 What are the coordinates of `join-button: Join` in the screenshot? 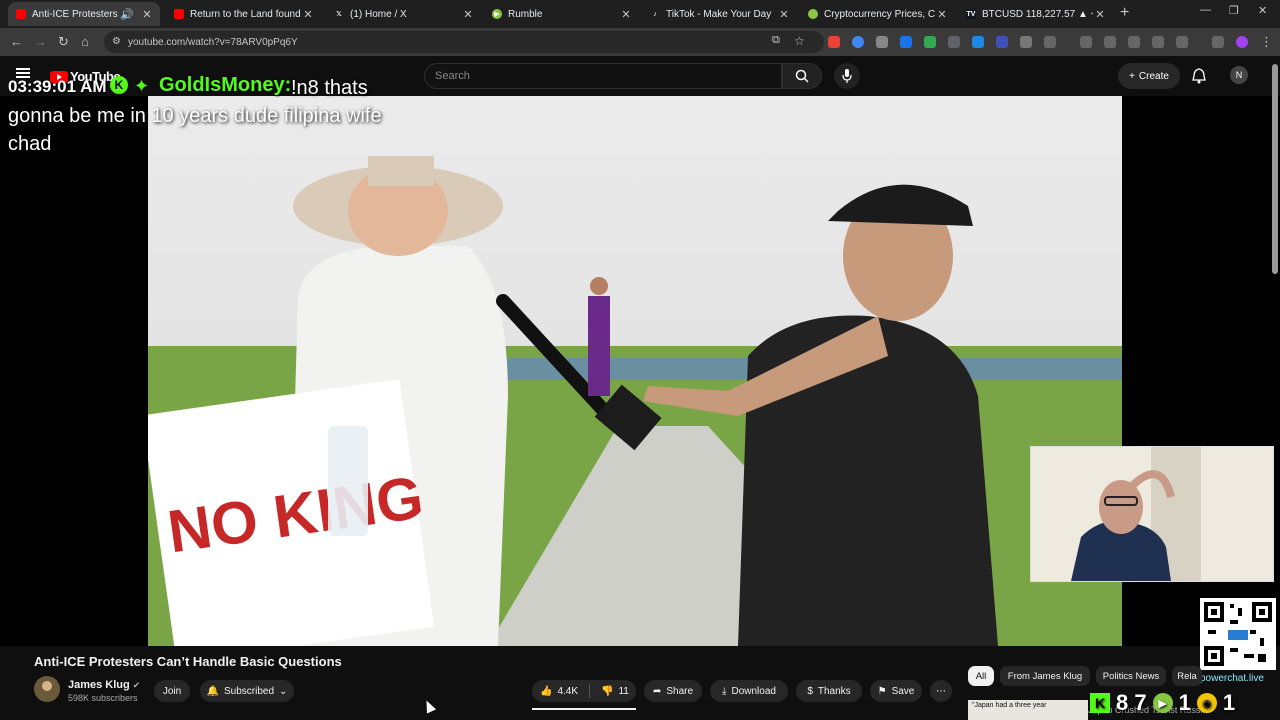 It's located at (172, 691).